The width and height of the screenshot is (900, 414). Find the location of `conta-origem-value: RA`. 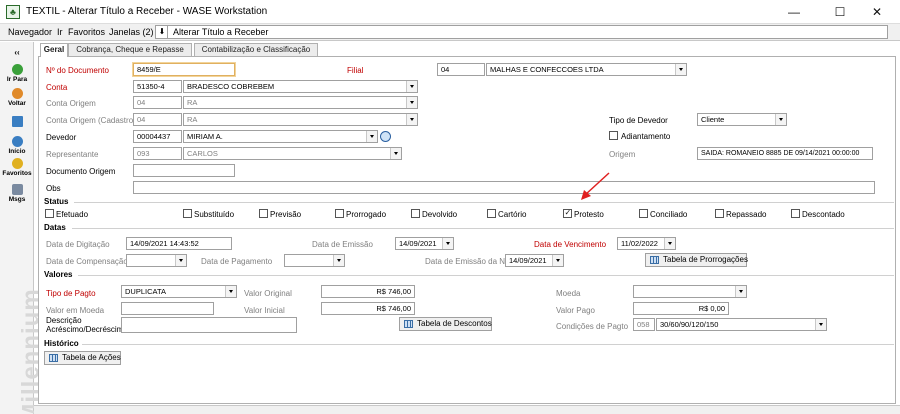

conta-origem-value: RA is located at coordinates (192, 102).